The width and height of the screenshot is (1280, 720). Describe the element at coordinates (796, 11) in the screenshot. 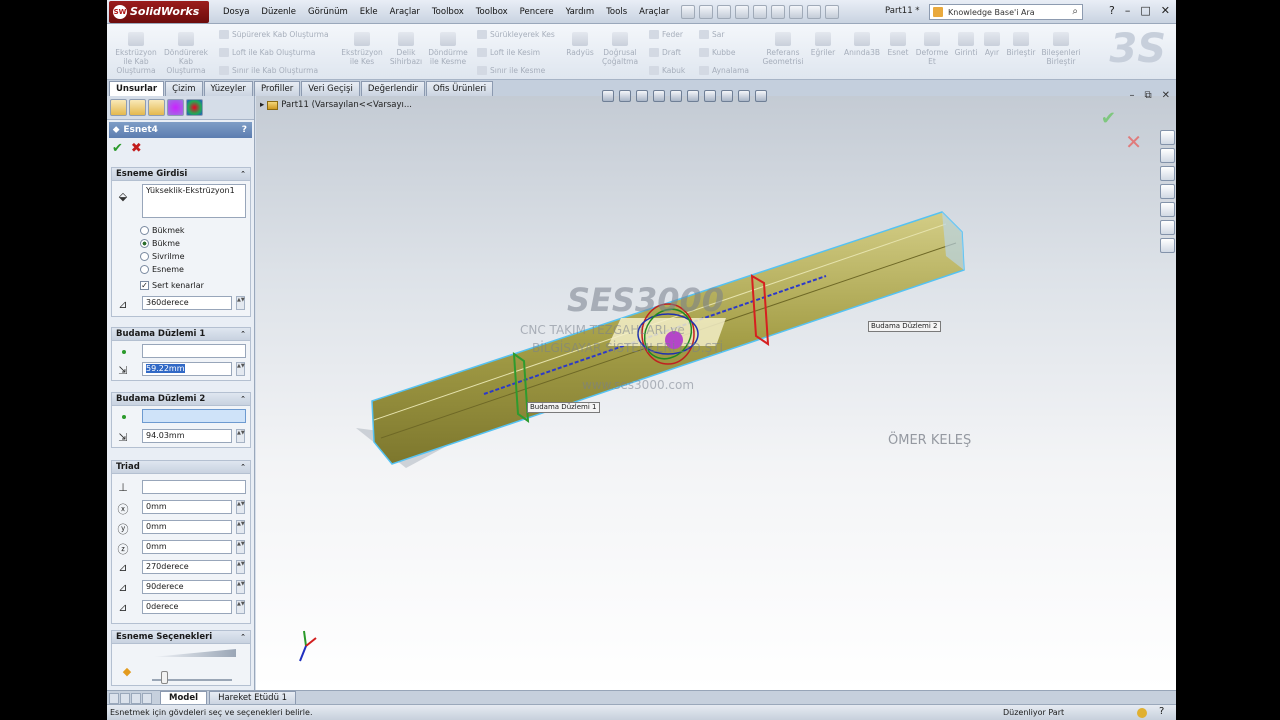

I see `select-icon` at that location.